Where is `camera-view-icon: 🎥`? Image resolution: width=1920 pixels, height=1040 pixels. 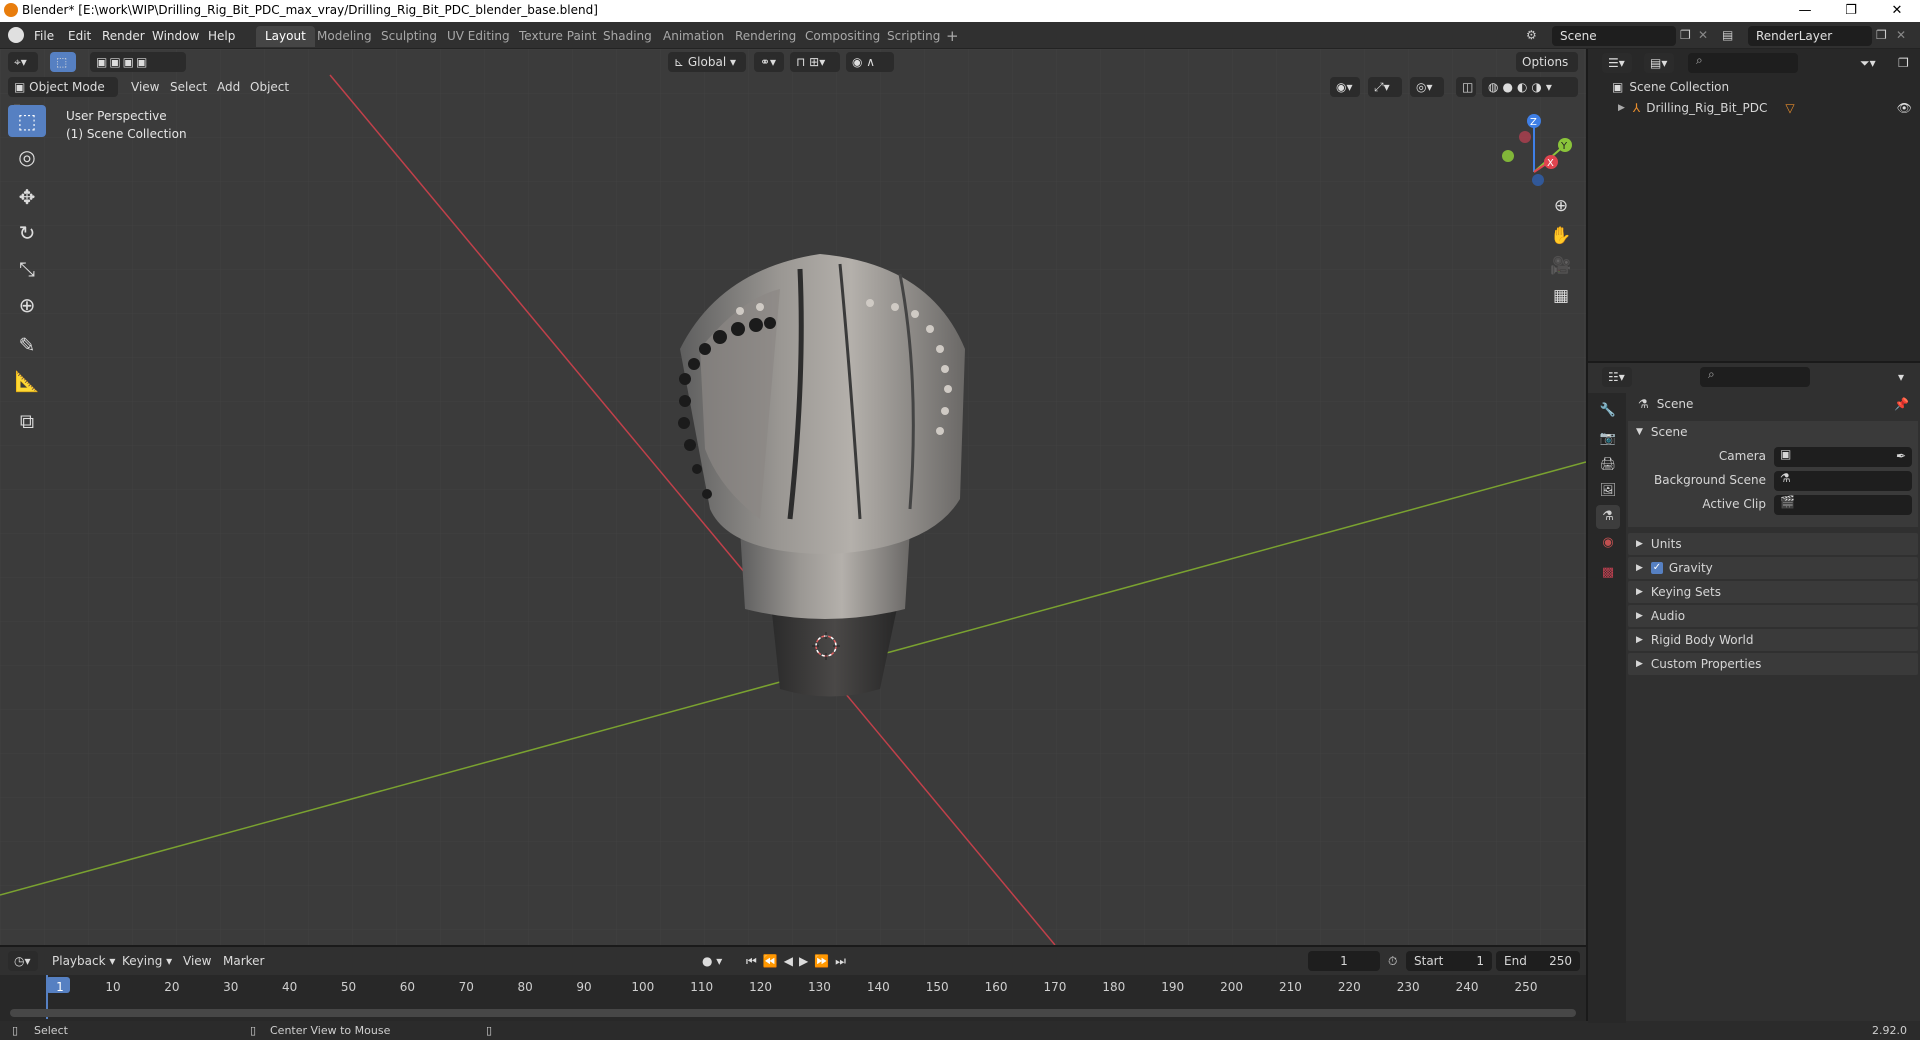 camera-view-icon: 🎥 is located at coordinates (1561, 266).